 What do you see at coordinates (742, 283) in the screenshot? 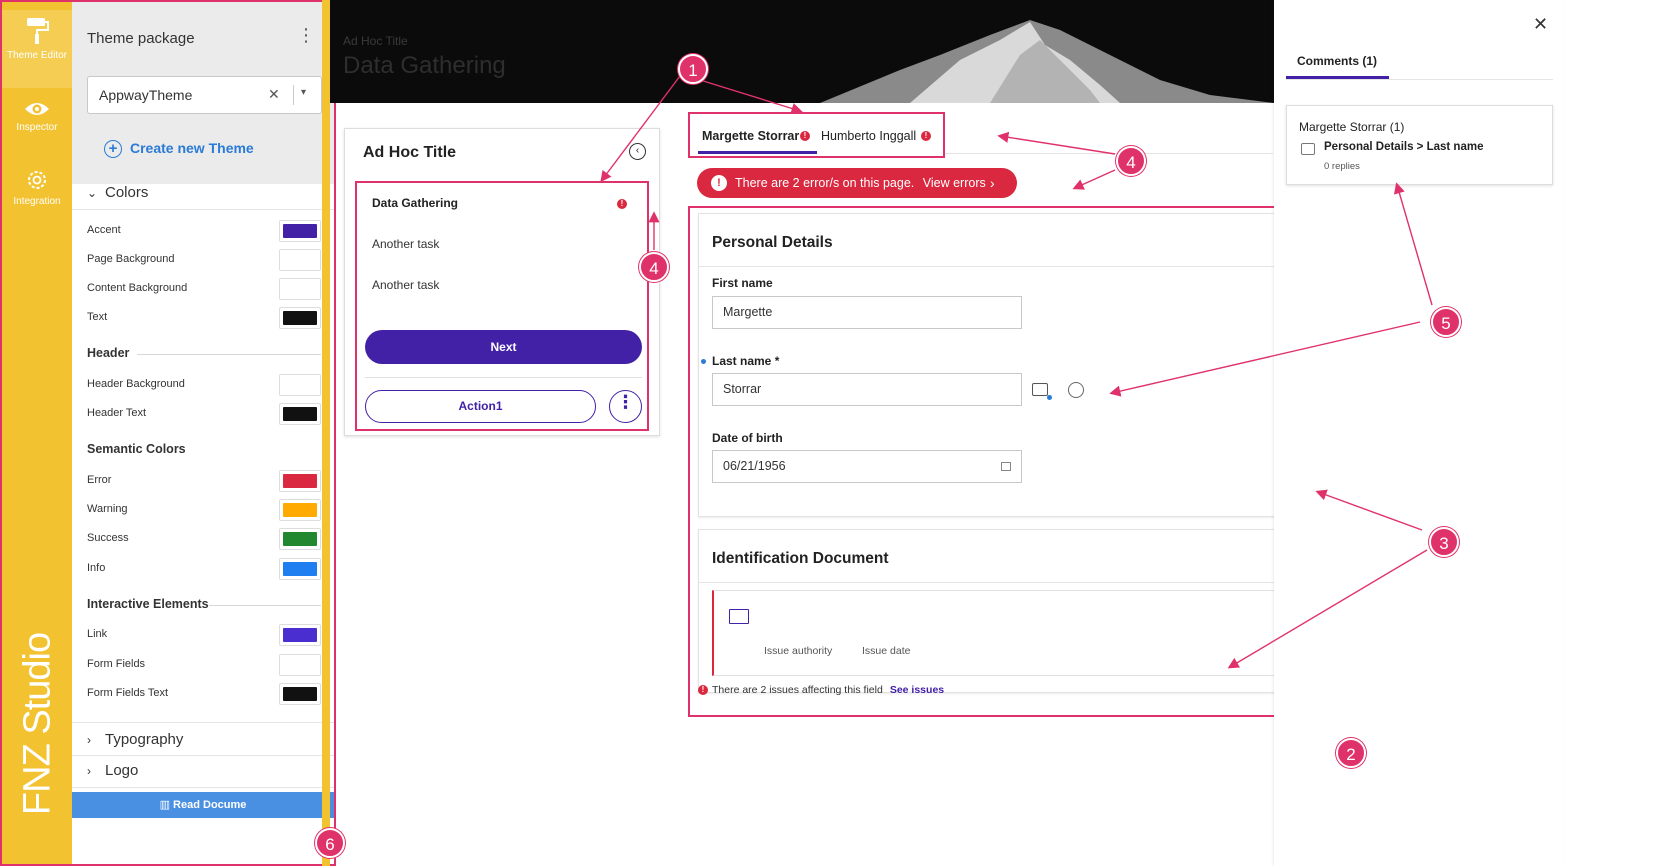
I see `first-name-label: First name` at bounding box center [742, 283].